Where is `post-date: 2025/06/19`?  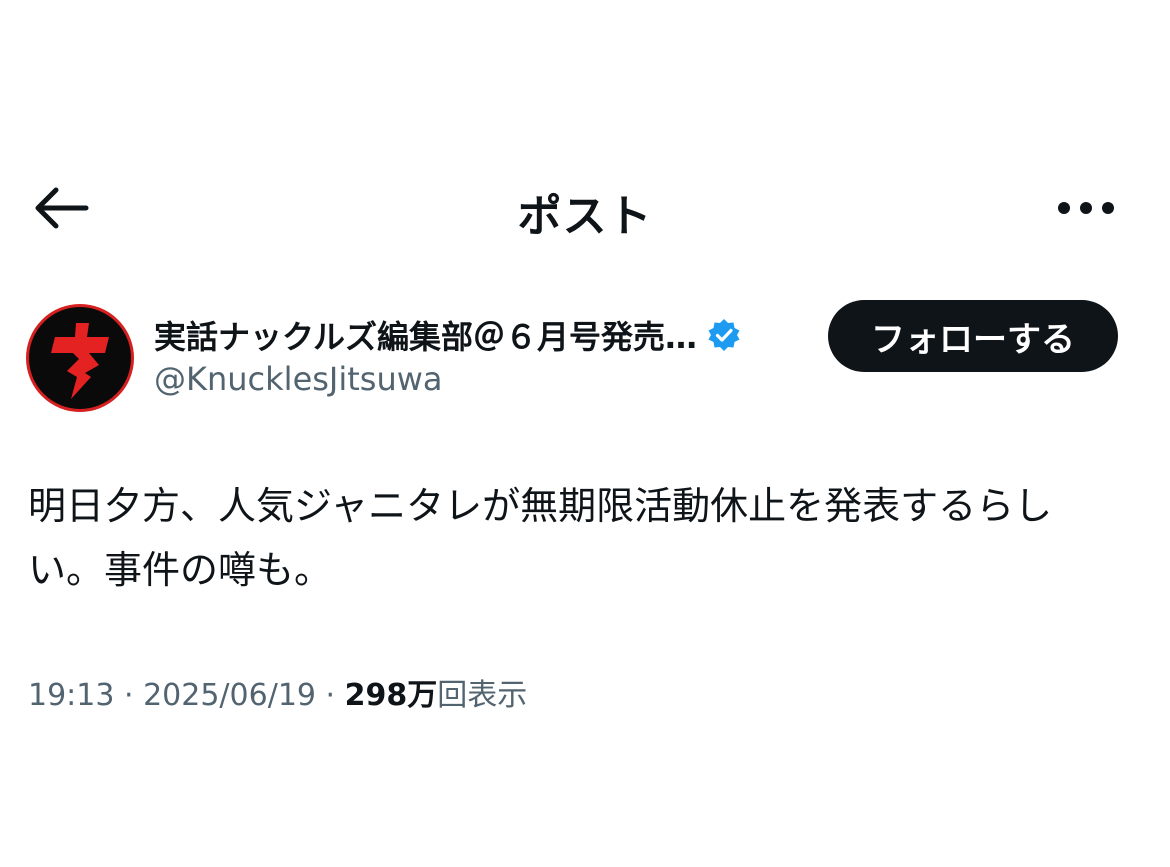
post-date: 2025/06/19 is located at coordinates (229, 695).